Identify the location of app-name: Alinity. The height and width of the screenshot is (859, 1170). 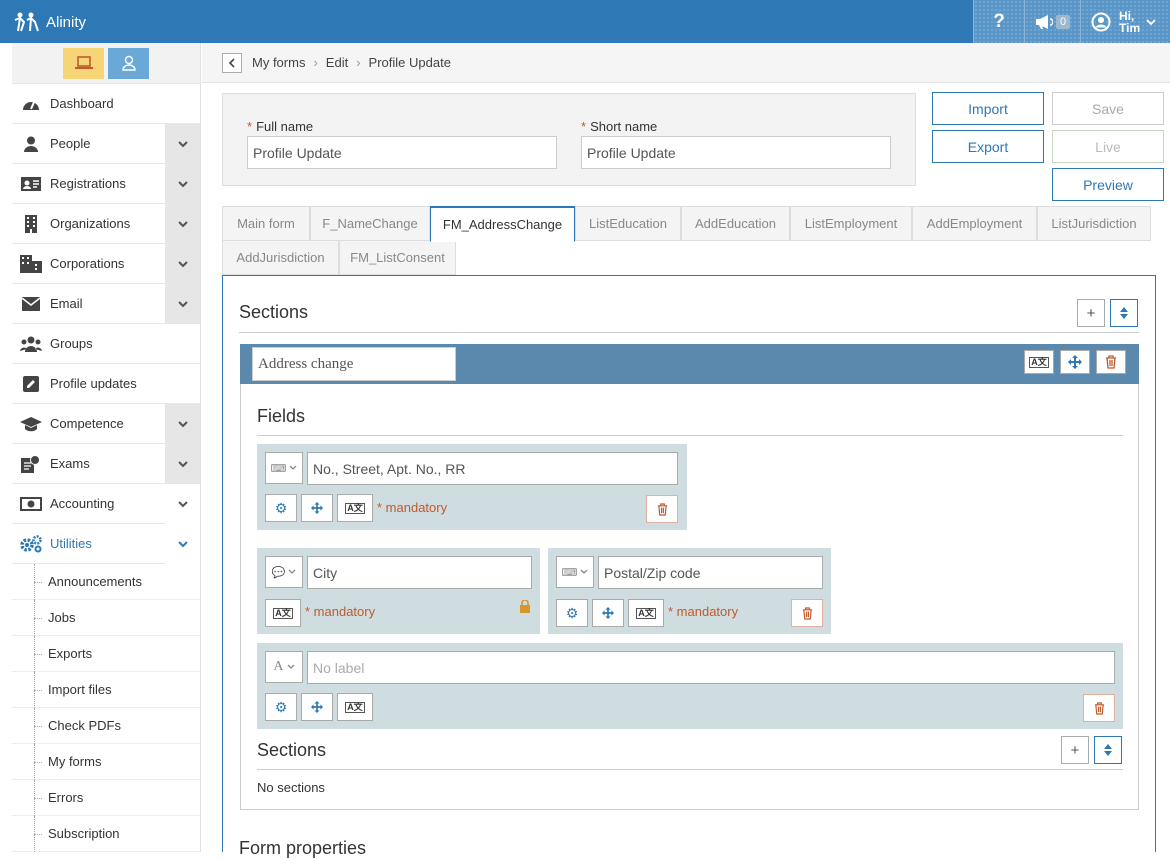
(66, 22).